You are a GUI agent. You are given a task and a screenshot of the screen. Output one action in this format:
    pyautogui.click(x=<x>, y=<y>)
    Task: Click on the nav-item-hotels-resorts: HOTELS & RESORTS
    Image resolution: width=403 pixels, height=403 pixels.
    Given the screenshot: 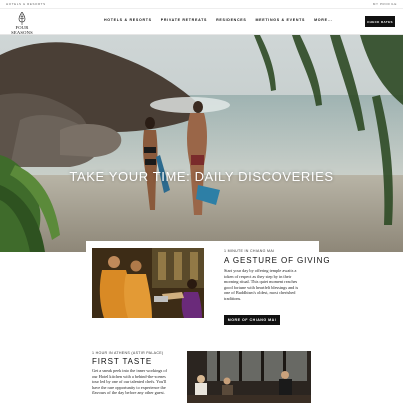 What is the action you would take?
    pyautogui.click(x=128, y=20)
    